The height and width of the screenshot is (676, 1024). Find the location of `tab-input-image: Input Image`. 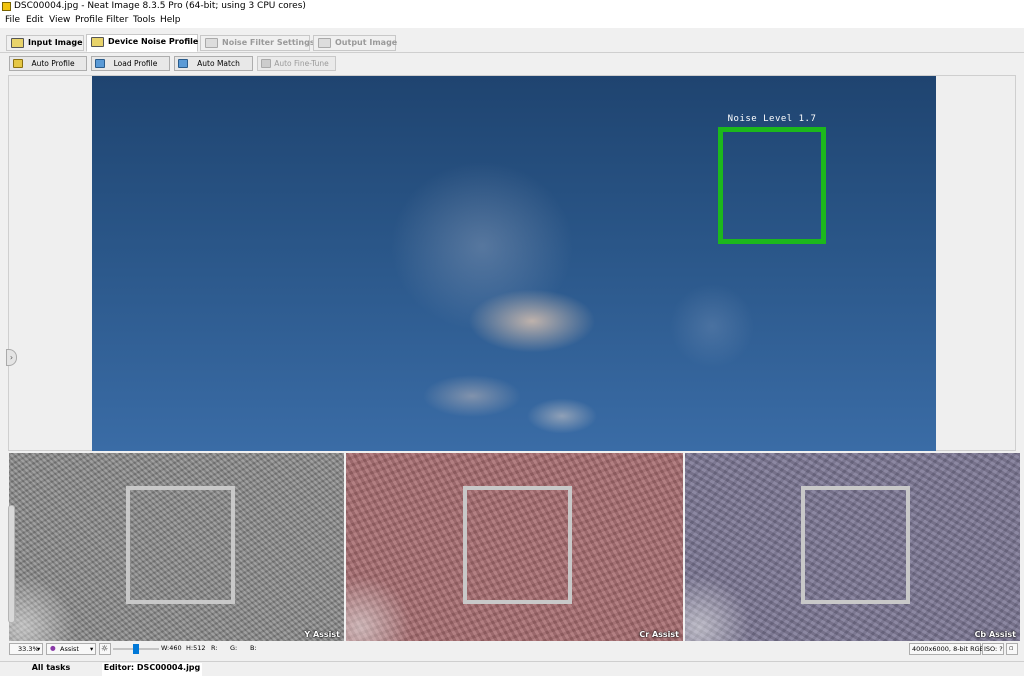

tab-input-image: Input Image is located at coordinates (45, 43).